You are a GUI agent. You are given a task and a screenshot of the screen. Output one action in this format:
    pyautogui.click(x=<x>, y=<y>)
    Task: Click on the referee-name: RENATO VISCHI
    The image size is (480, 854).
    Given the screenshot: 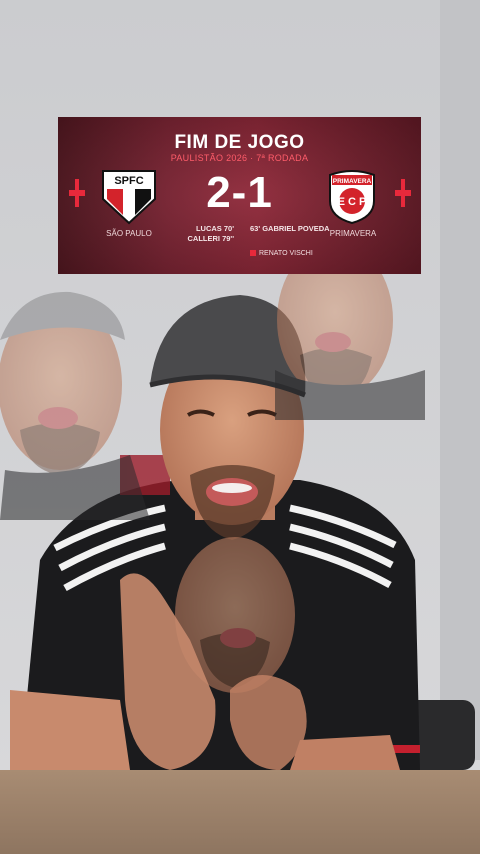 What is the action you would take?
    pyautogui.click(x=286, y=253)
    